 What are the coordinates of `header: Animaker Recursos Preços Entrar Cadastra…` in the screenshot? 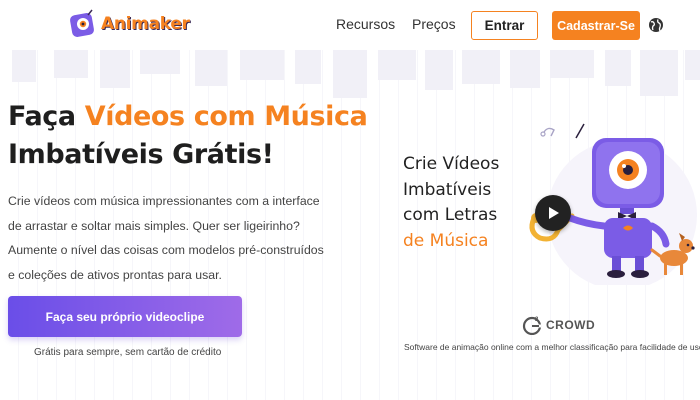 It's located at (350, 25).